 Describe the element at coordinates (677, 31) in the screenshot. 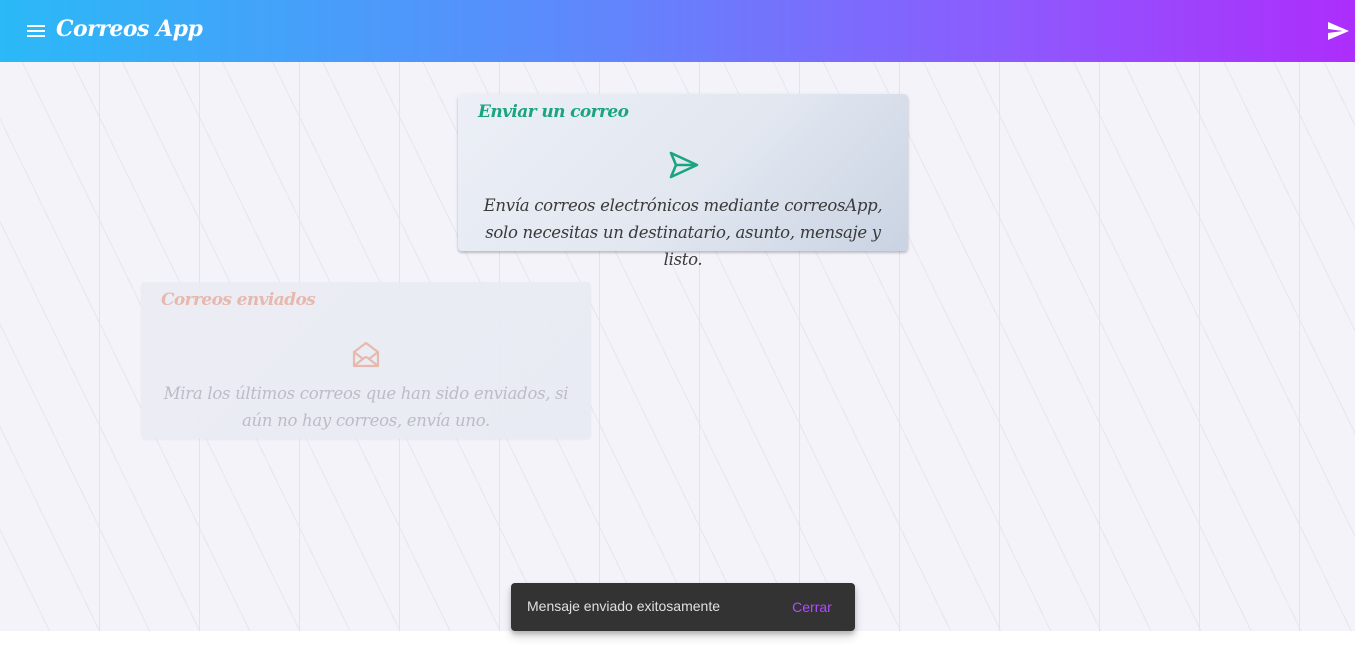

I see `top-toolbar: Correos App` at that location.